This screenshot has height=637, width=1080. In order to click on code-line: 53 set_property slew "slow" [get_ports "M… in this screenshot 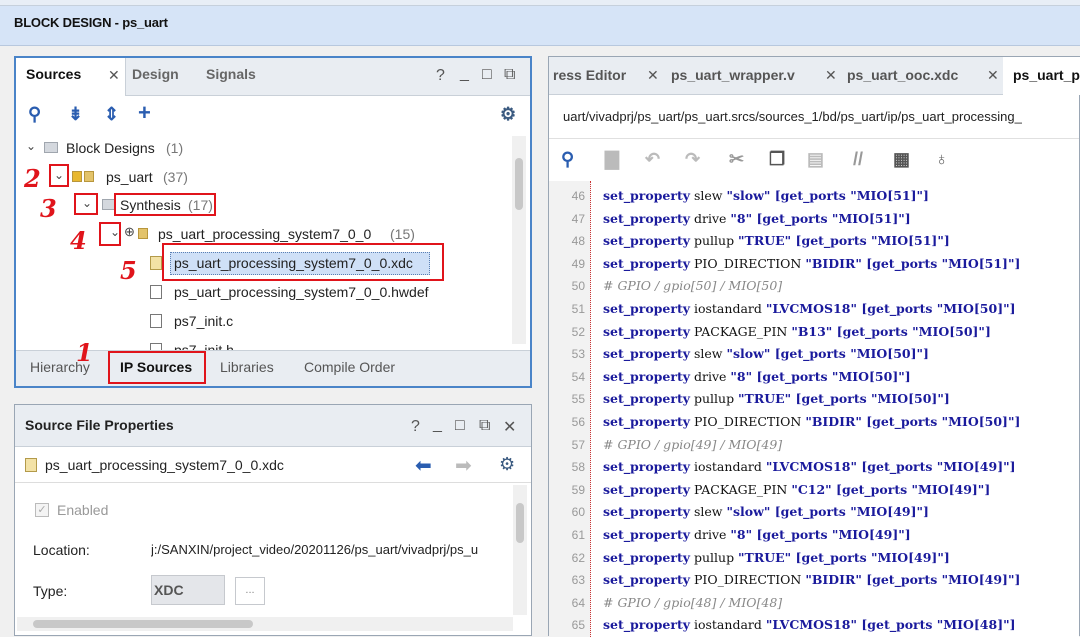, I will do `click(814, 354)`.